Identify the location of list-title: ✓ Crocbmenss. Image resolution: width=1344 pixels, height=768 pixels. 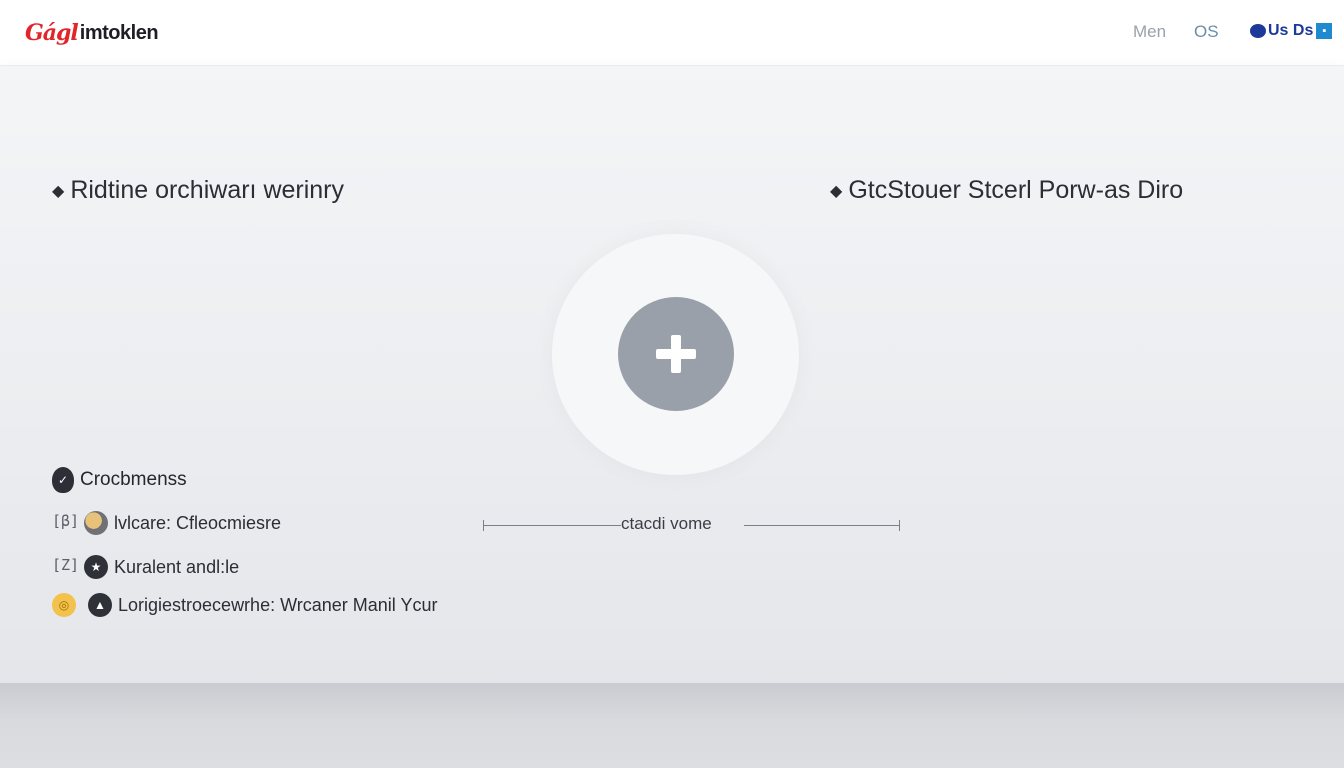
(119, 480).